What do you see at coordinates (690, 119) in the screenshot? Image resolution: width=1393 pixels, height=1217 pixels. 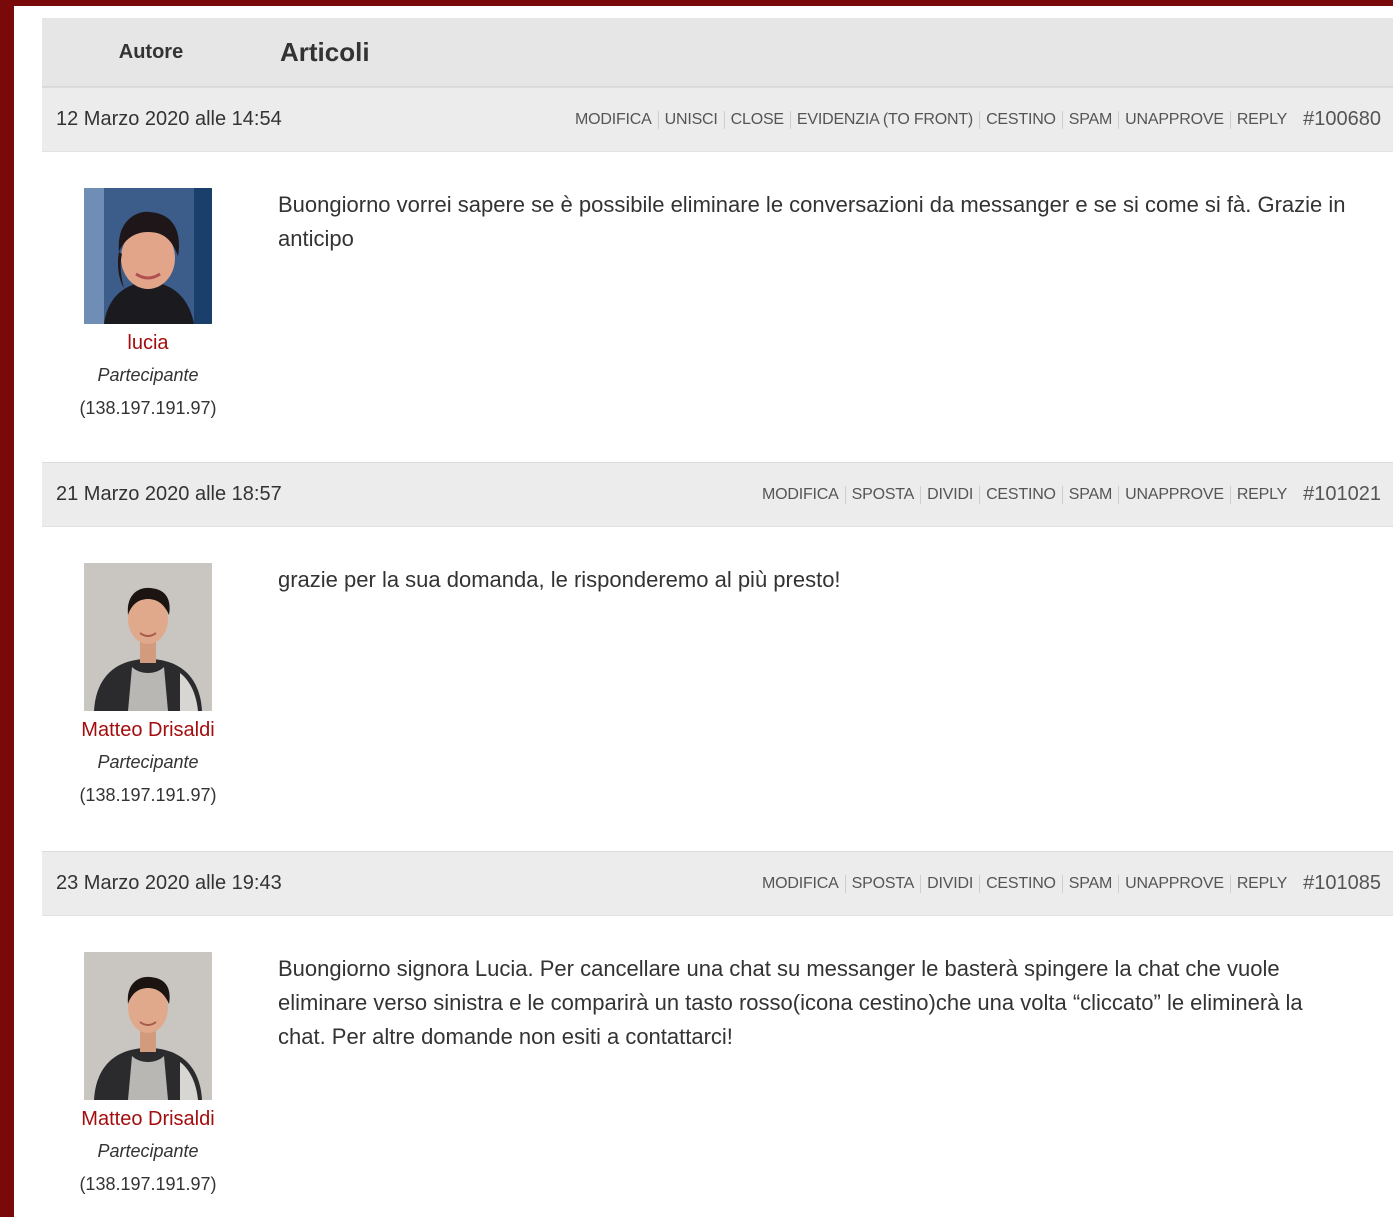 I see `merge-link: UNISCI` at bounding box center [690, 119].